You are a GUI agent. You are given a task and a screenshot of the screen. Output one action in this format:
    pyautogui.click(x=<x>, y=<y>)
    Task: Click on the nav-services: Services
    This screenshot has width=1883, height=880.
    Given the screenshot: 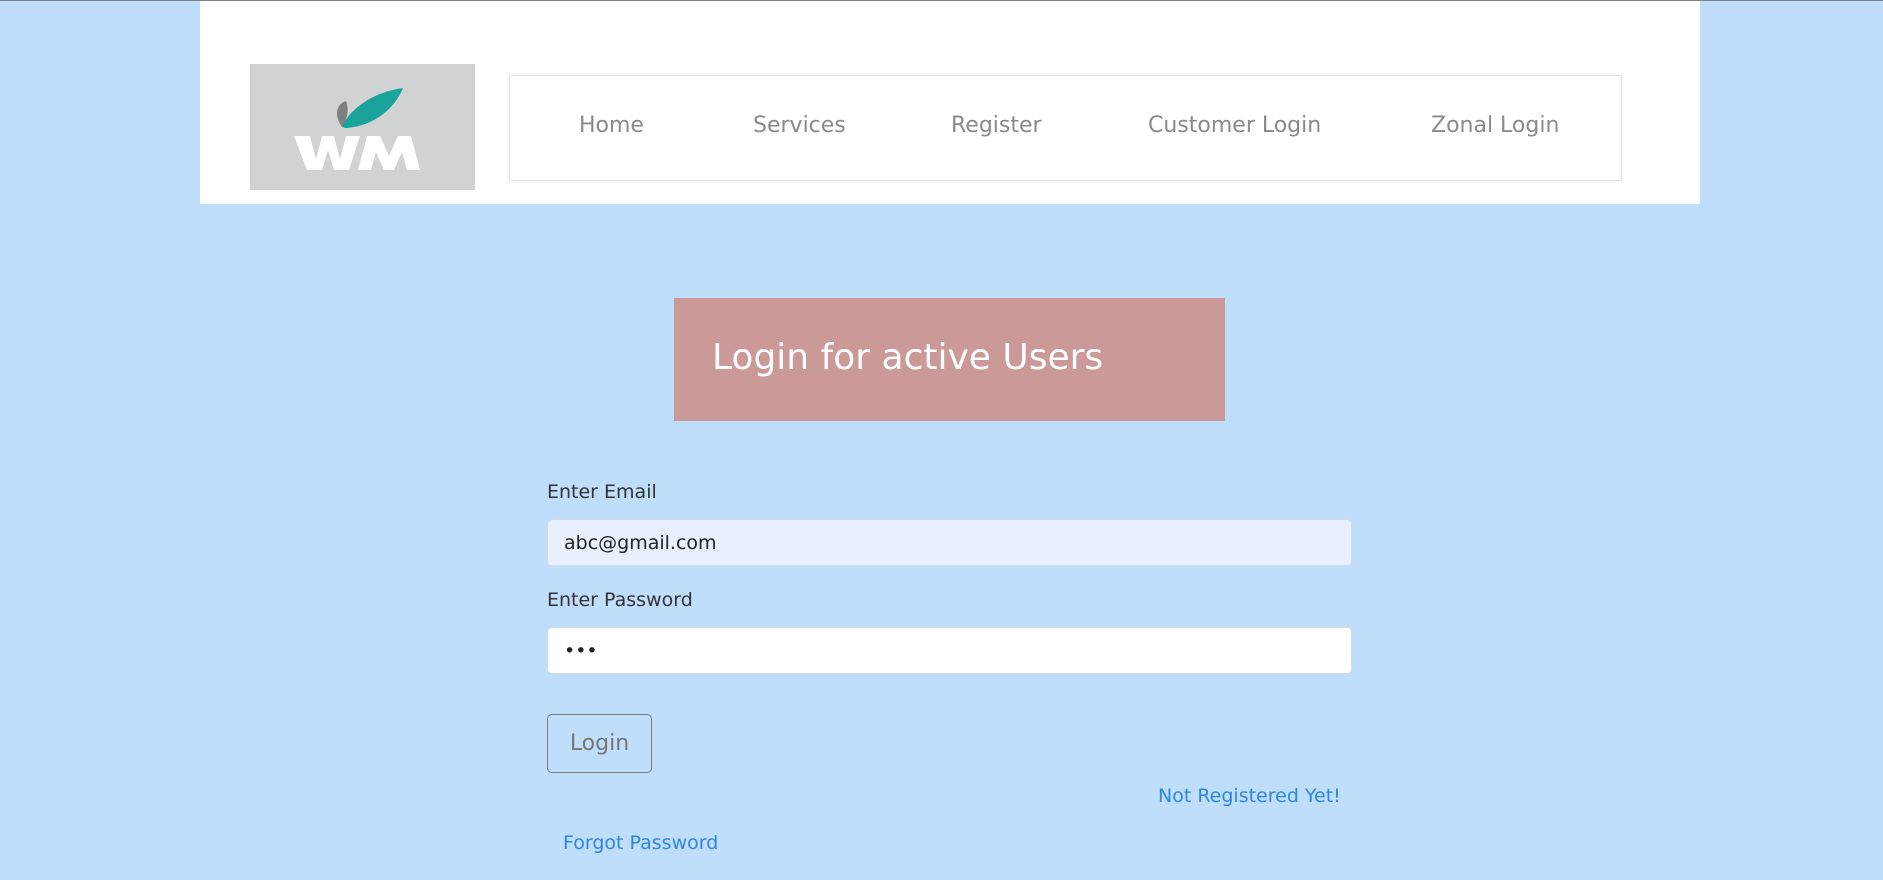 What is the action you would take?
    pyautogui.click(x=799, y=126)
    